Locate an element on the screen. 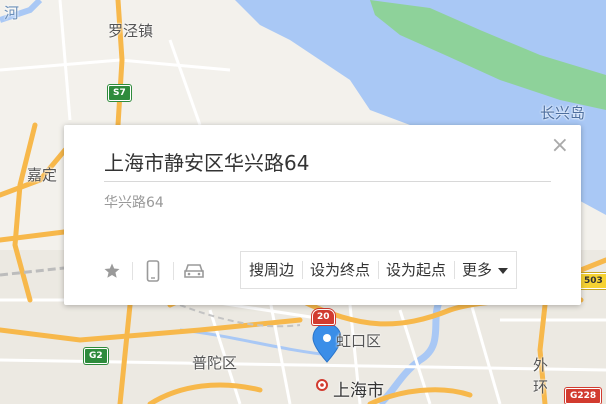  map-label-putuo: 普陀区 is located at coordinates (215, 363).